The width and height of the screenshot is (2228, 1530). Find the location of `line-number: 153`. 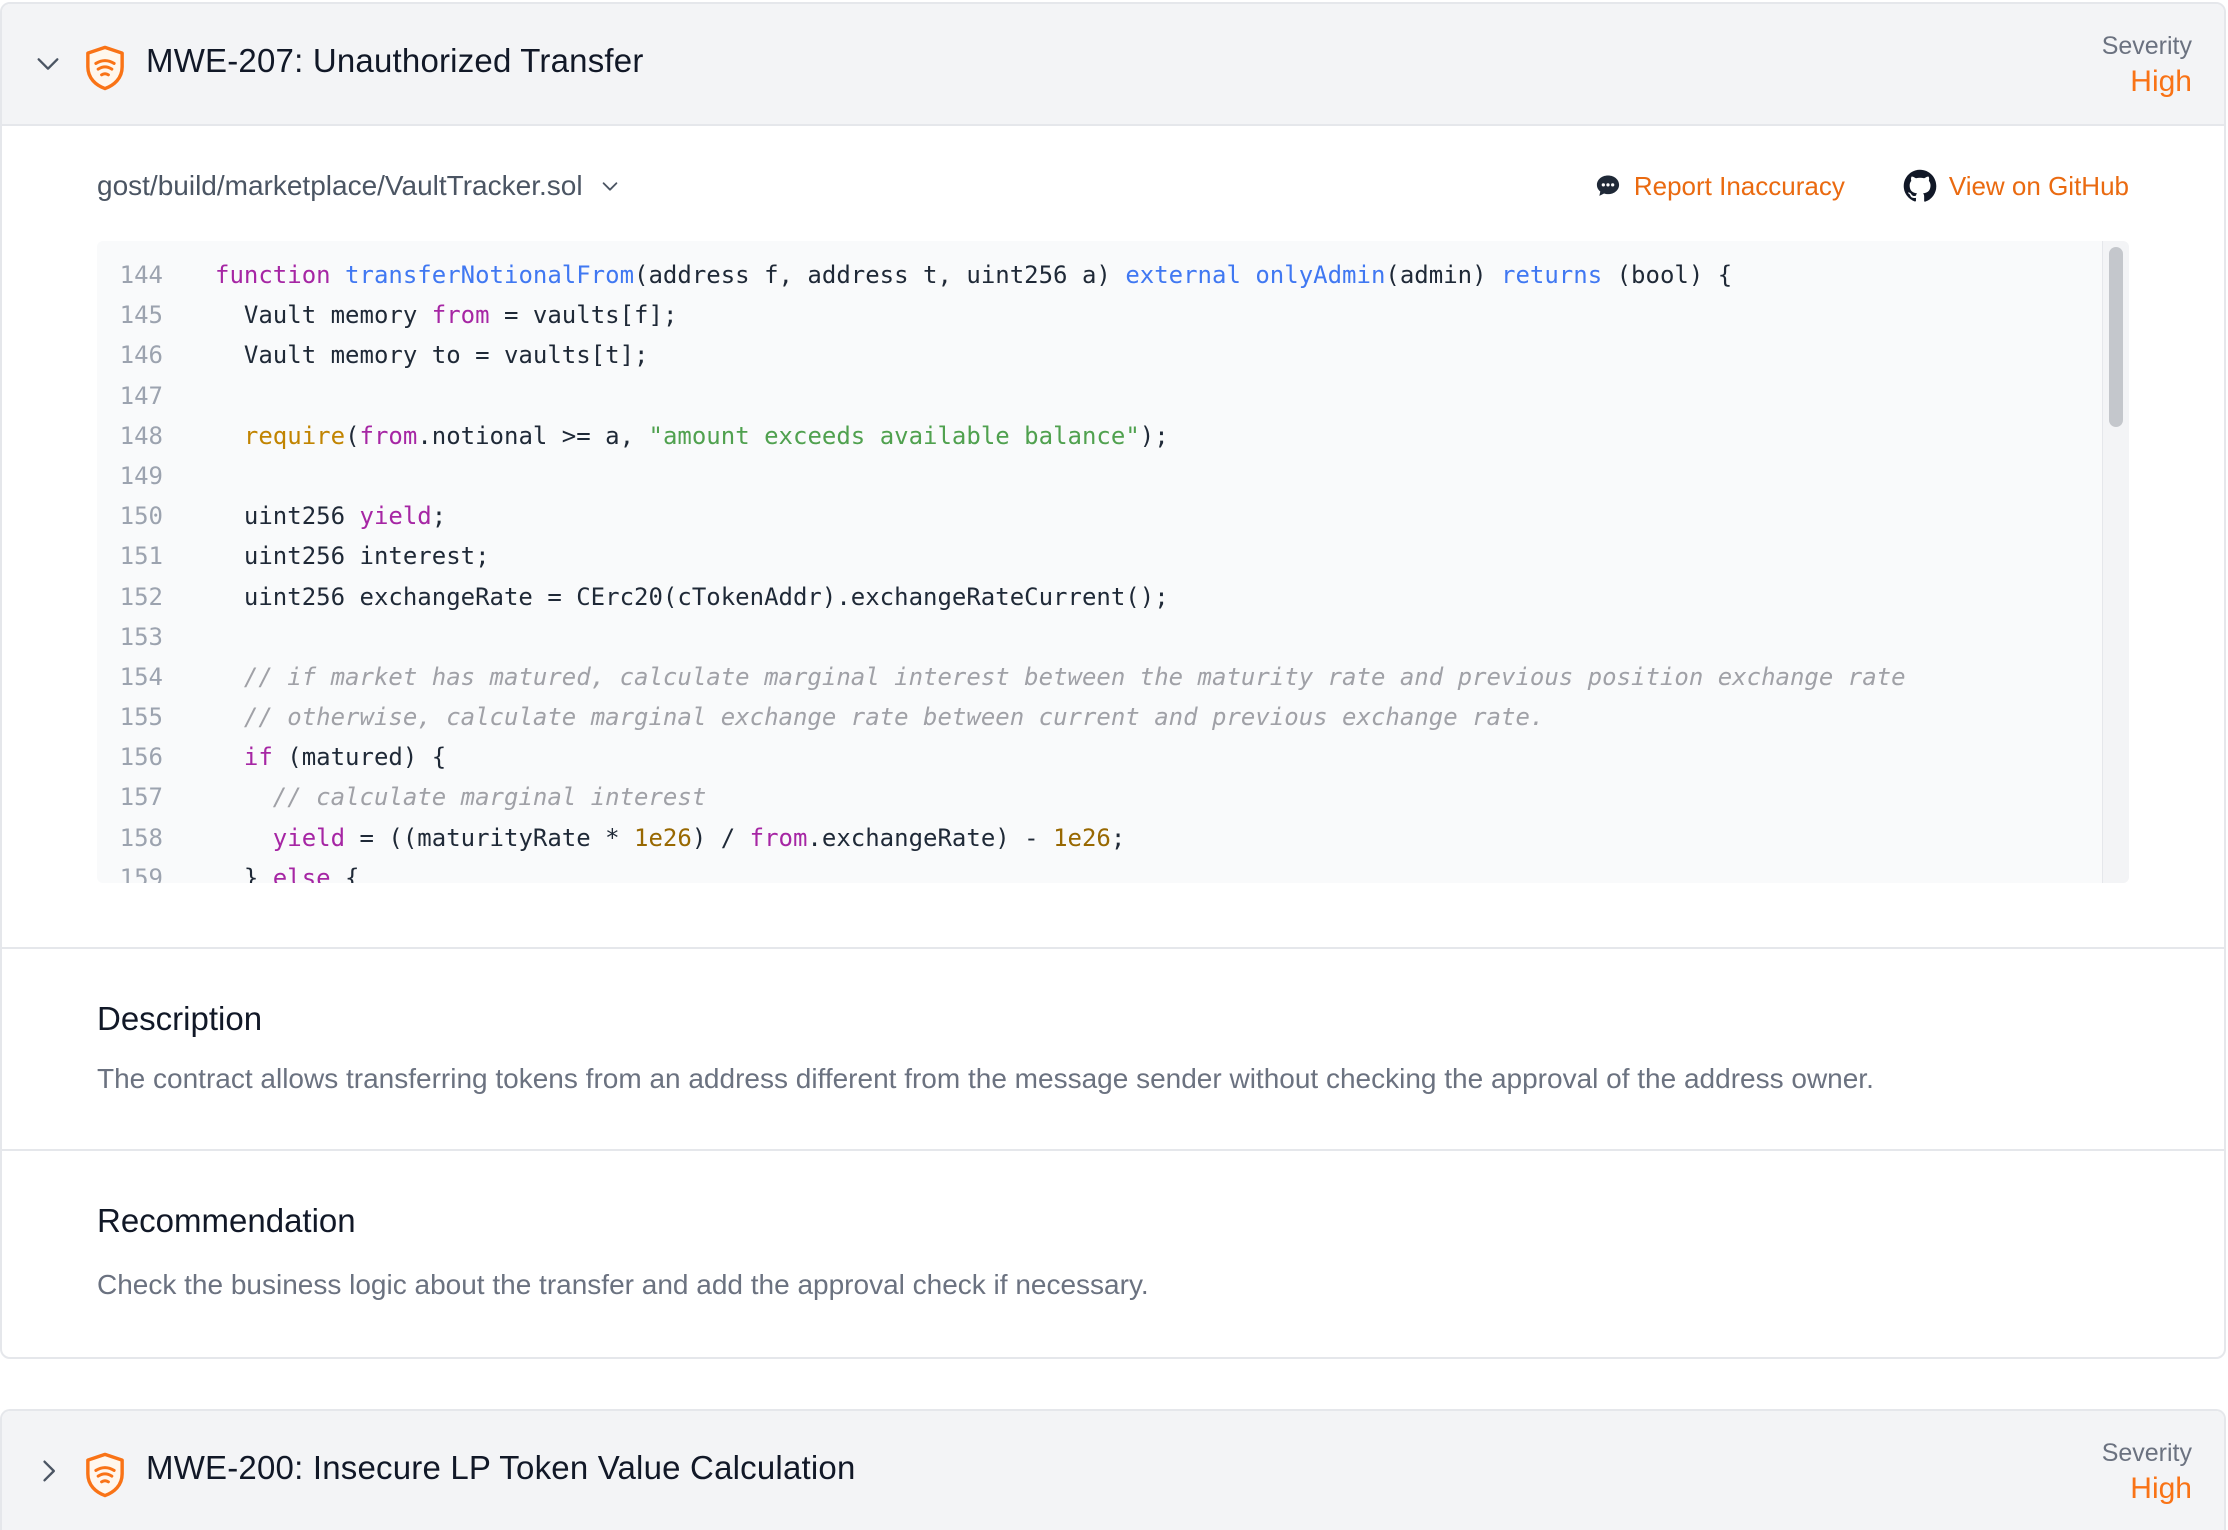

line-number: 153 is located at coordinates (141, 636).